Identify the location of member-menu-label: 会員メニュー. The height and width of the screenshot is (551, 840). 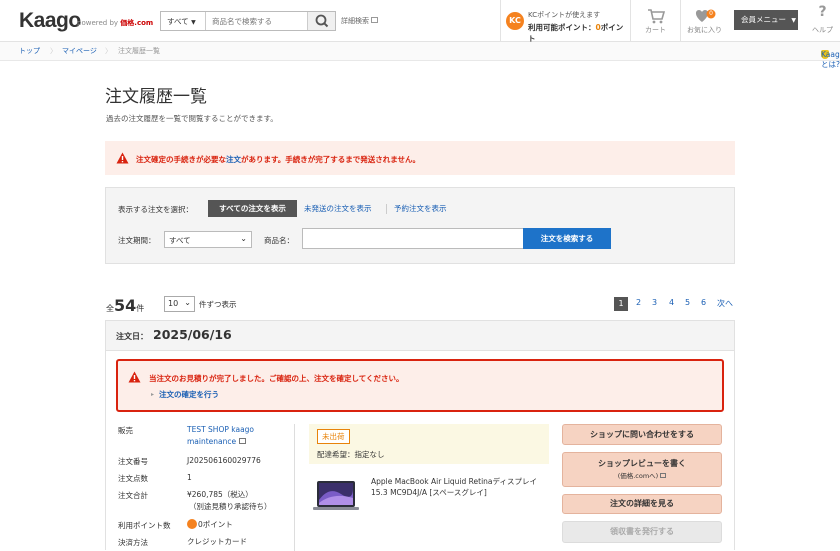
(763, 19).